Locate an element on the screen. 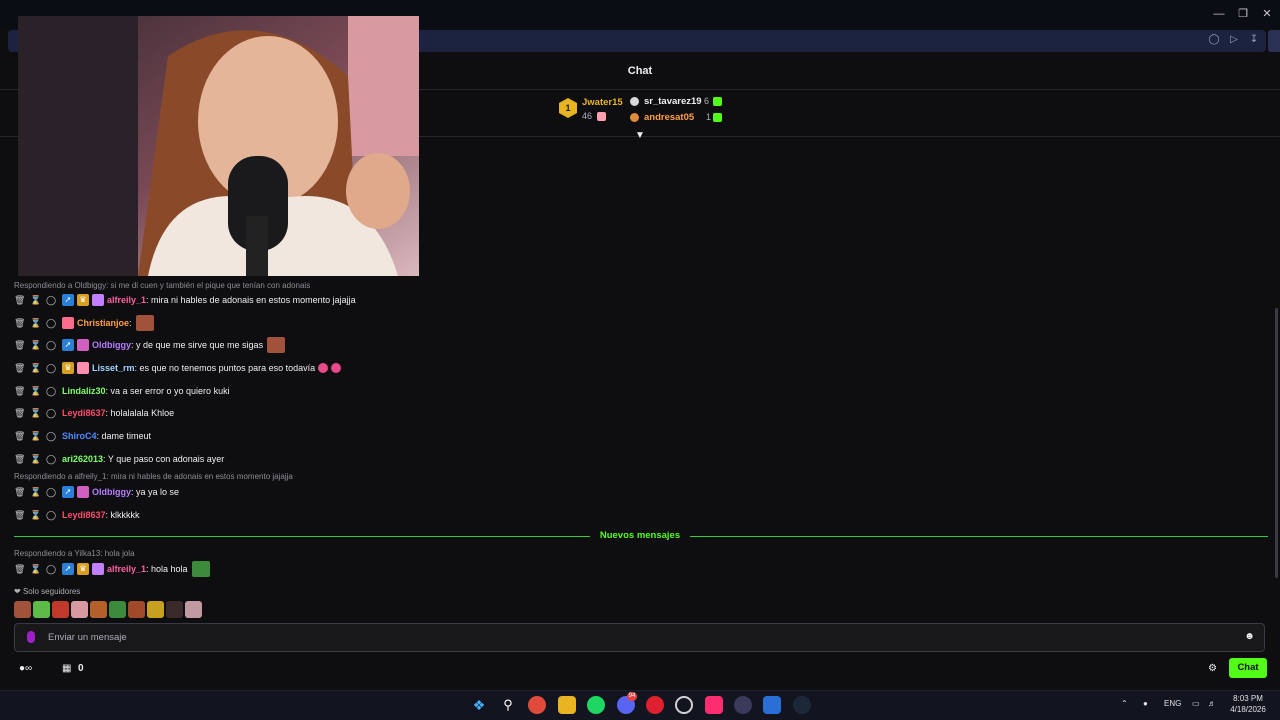  spotify-icon is located at coordinates (596, 705).